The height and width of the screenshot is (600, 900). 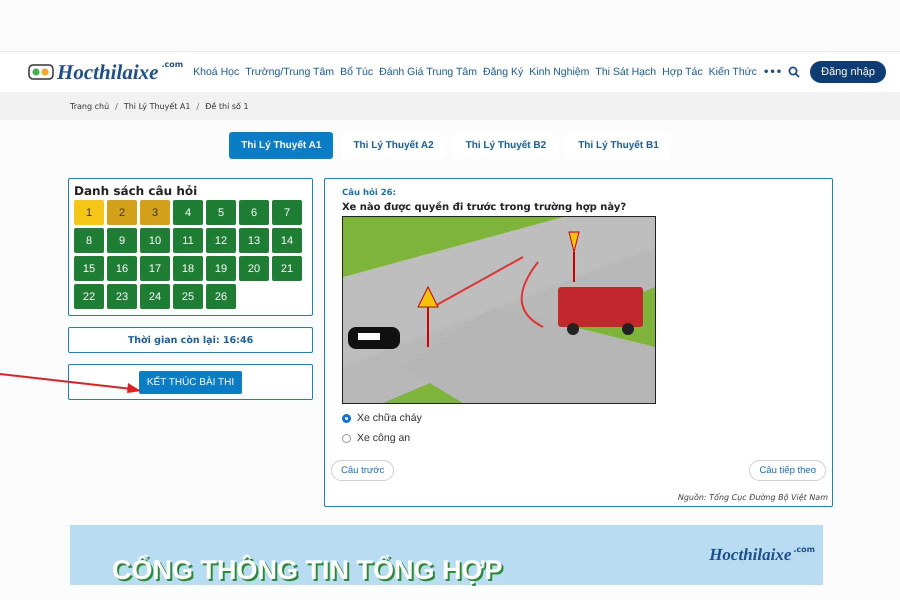 I want to click on question-number-button: 4, so click(x=188, y=212).